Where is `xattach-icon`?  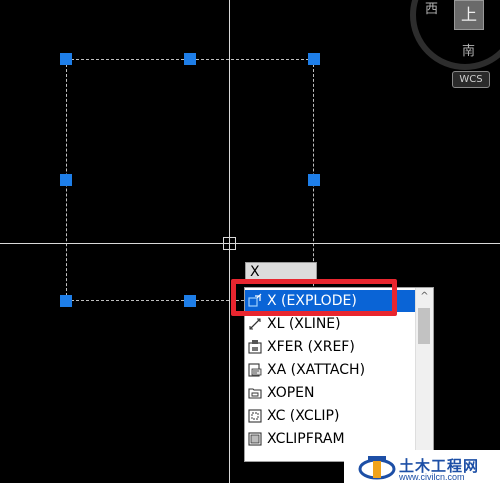 xattach-icon is located at coordinates (255, 370).